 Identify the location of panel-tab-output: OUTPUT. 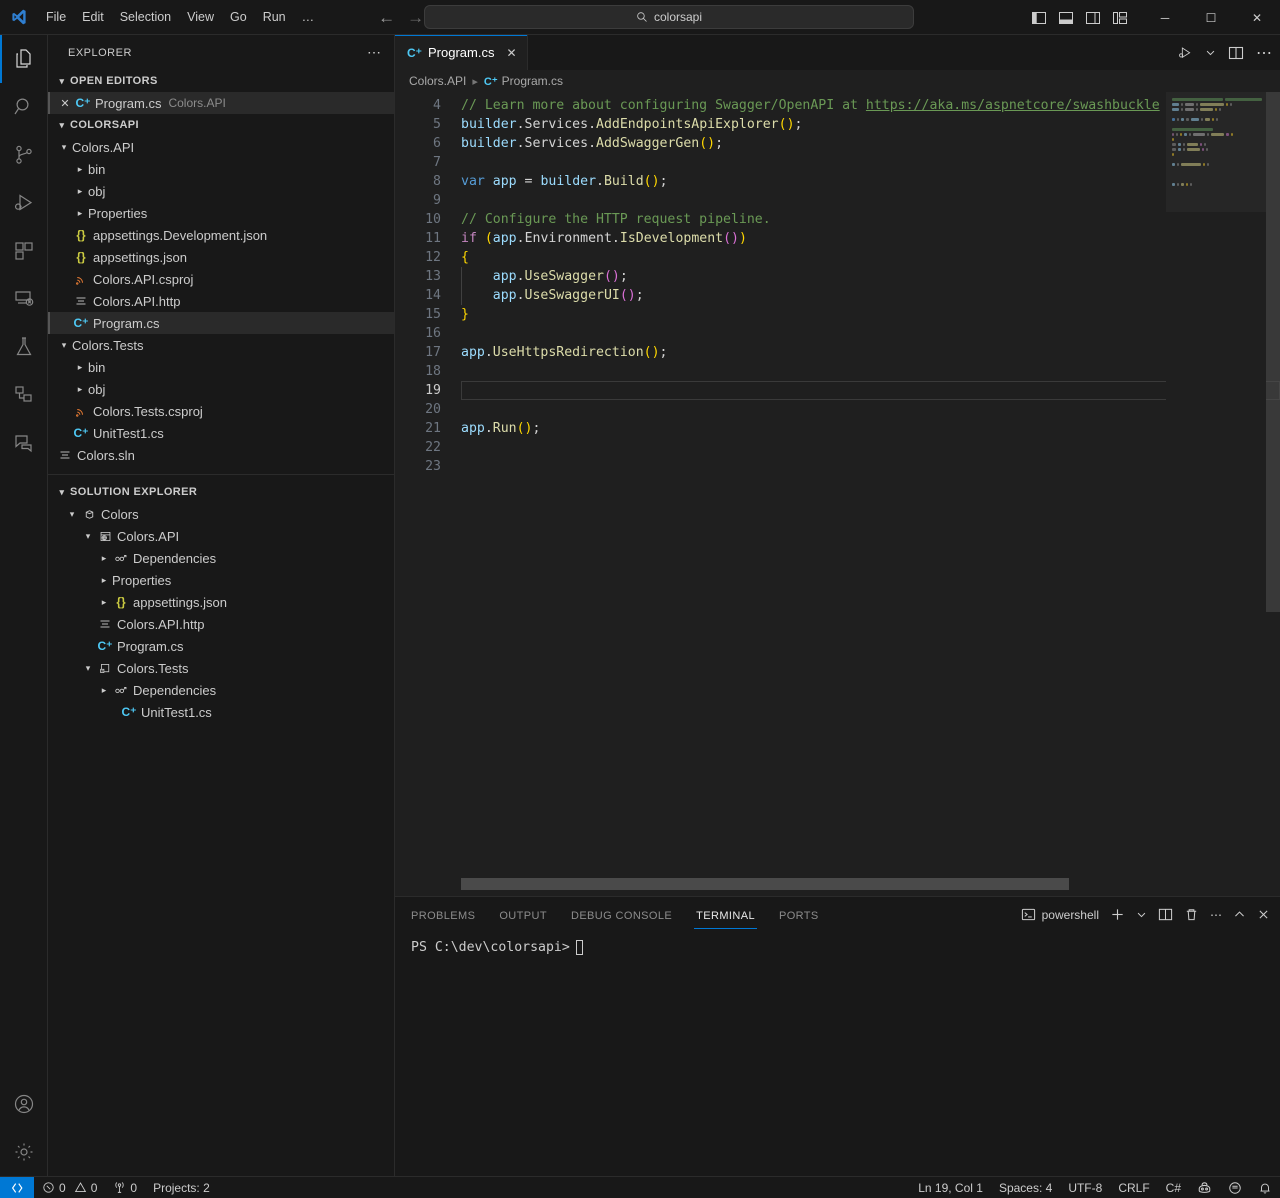
(523, 915).